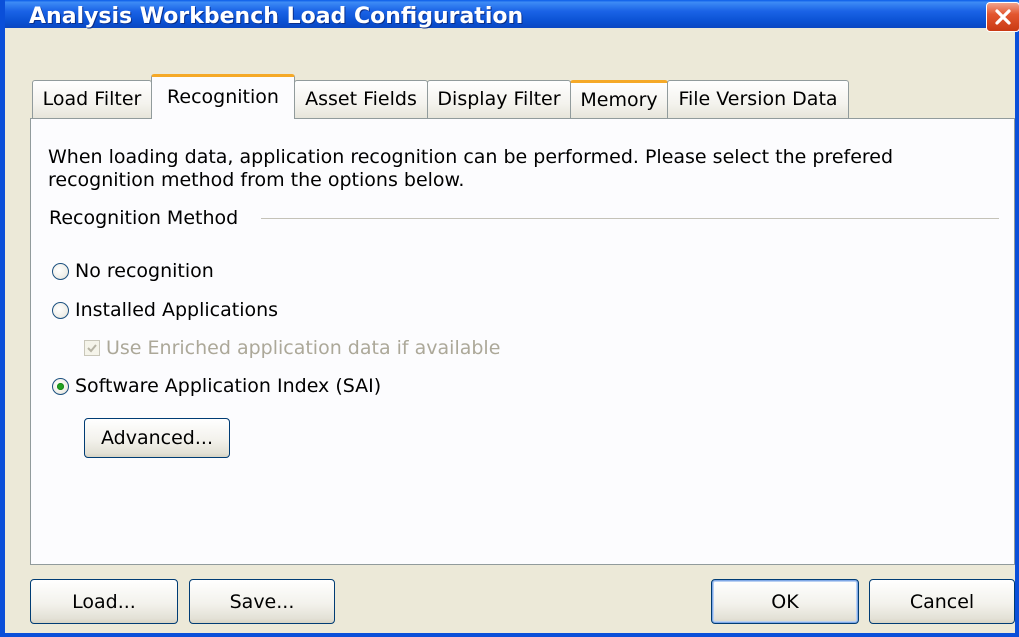 The width and height of the screenshot is (1019, 637). I want to click on cancel-button-label: Cancel, so click(942, 601).